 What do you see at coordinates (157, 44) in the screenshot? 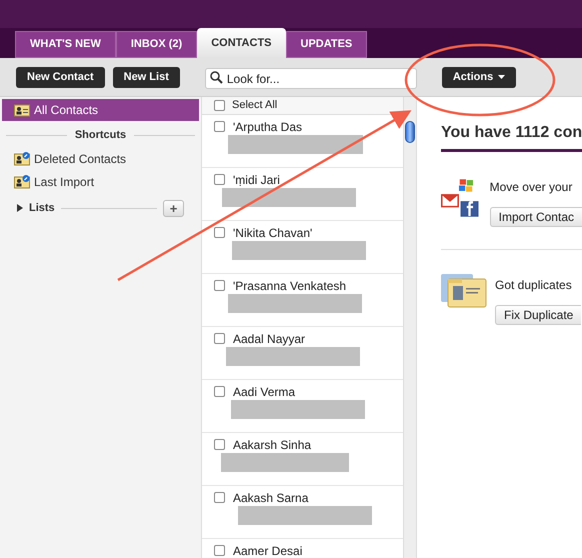
I see `tab: INBOX (2)` at bounding box center [157, 44].